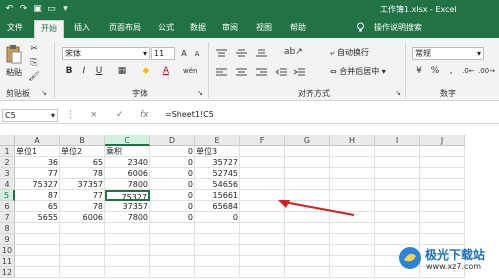 This screenshot has width=499, height=280. Describe the element at coordinates (261, 72) in the screenshot. I see `align-right-icon` at that location.